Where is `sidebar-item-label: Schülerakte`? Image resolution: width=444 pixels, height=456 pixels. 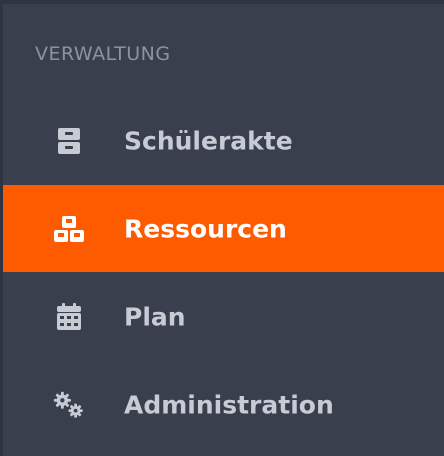
sidebar-item-label: Schülerakte is located at coordinates (208, 140).